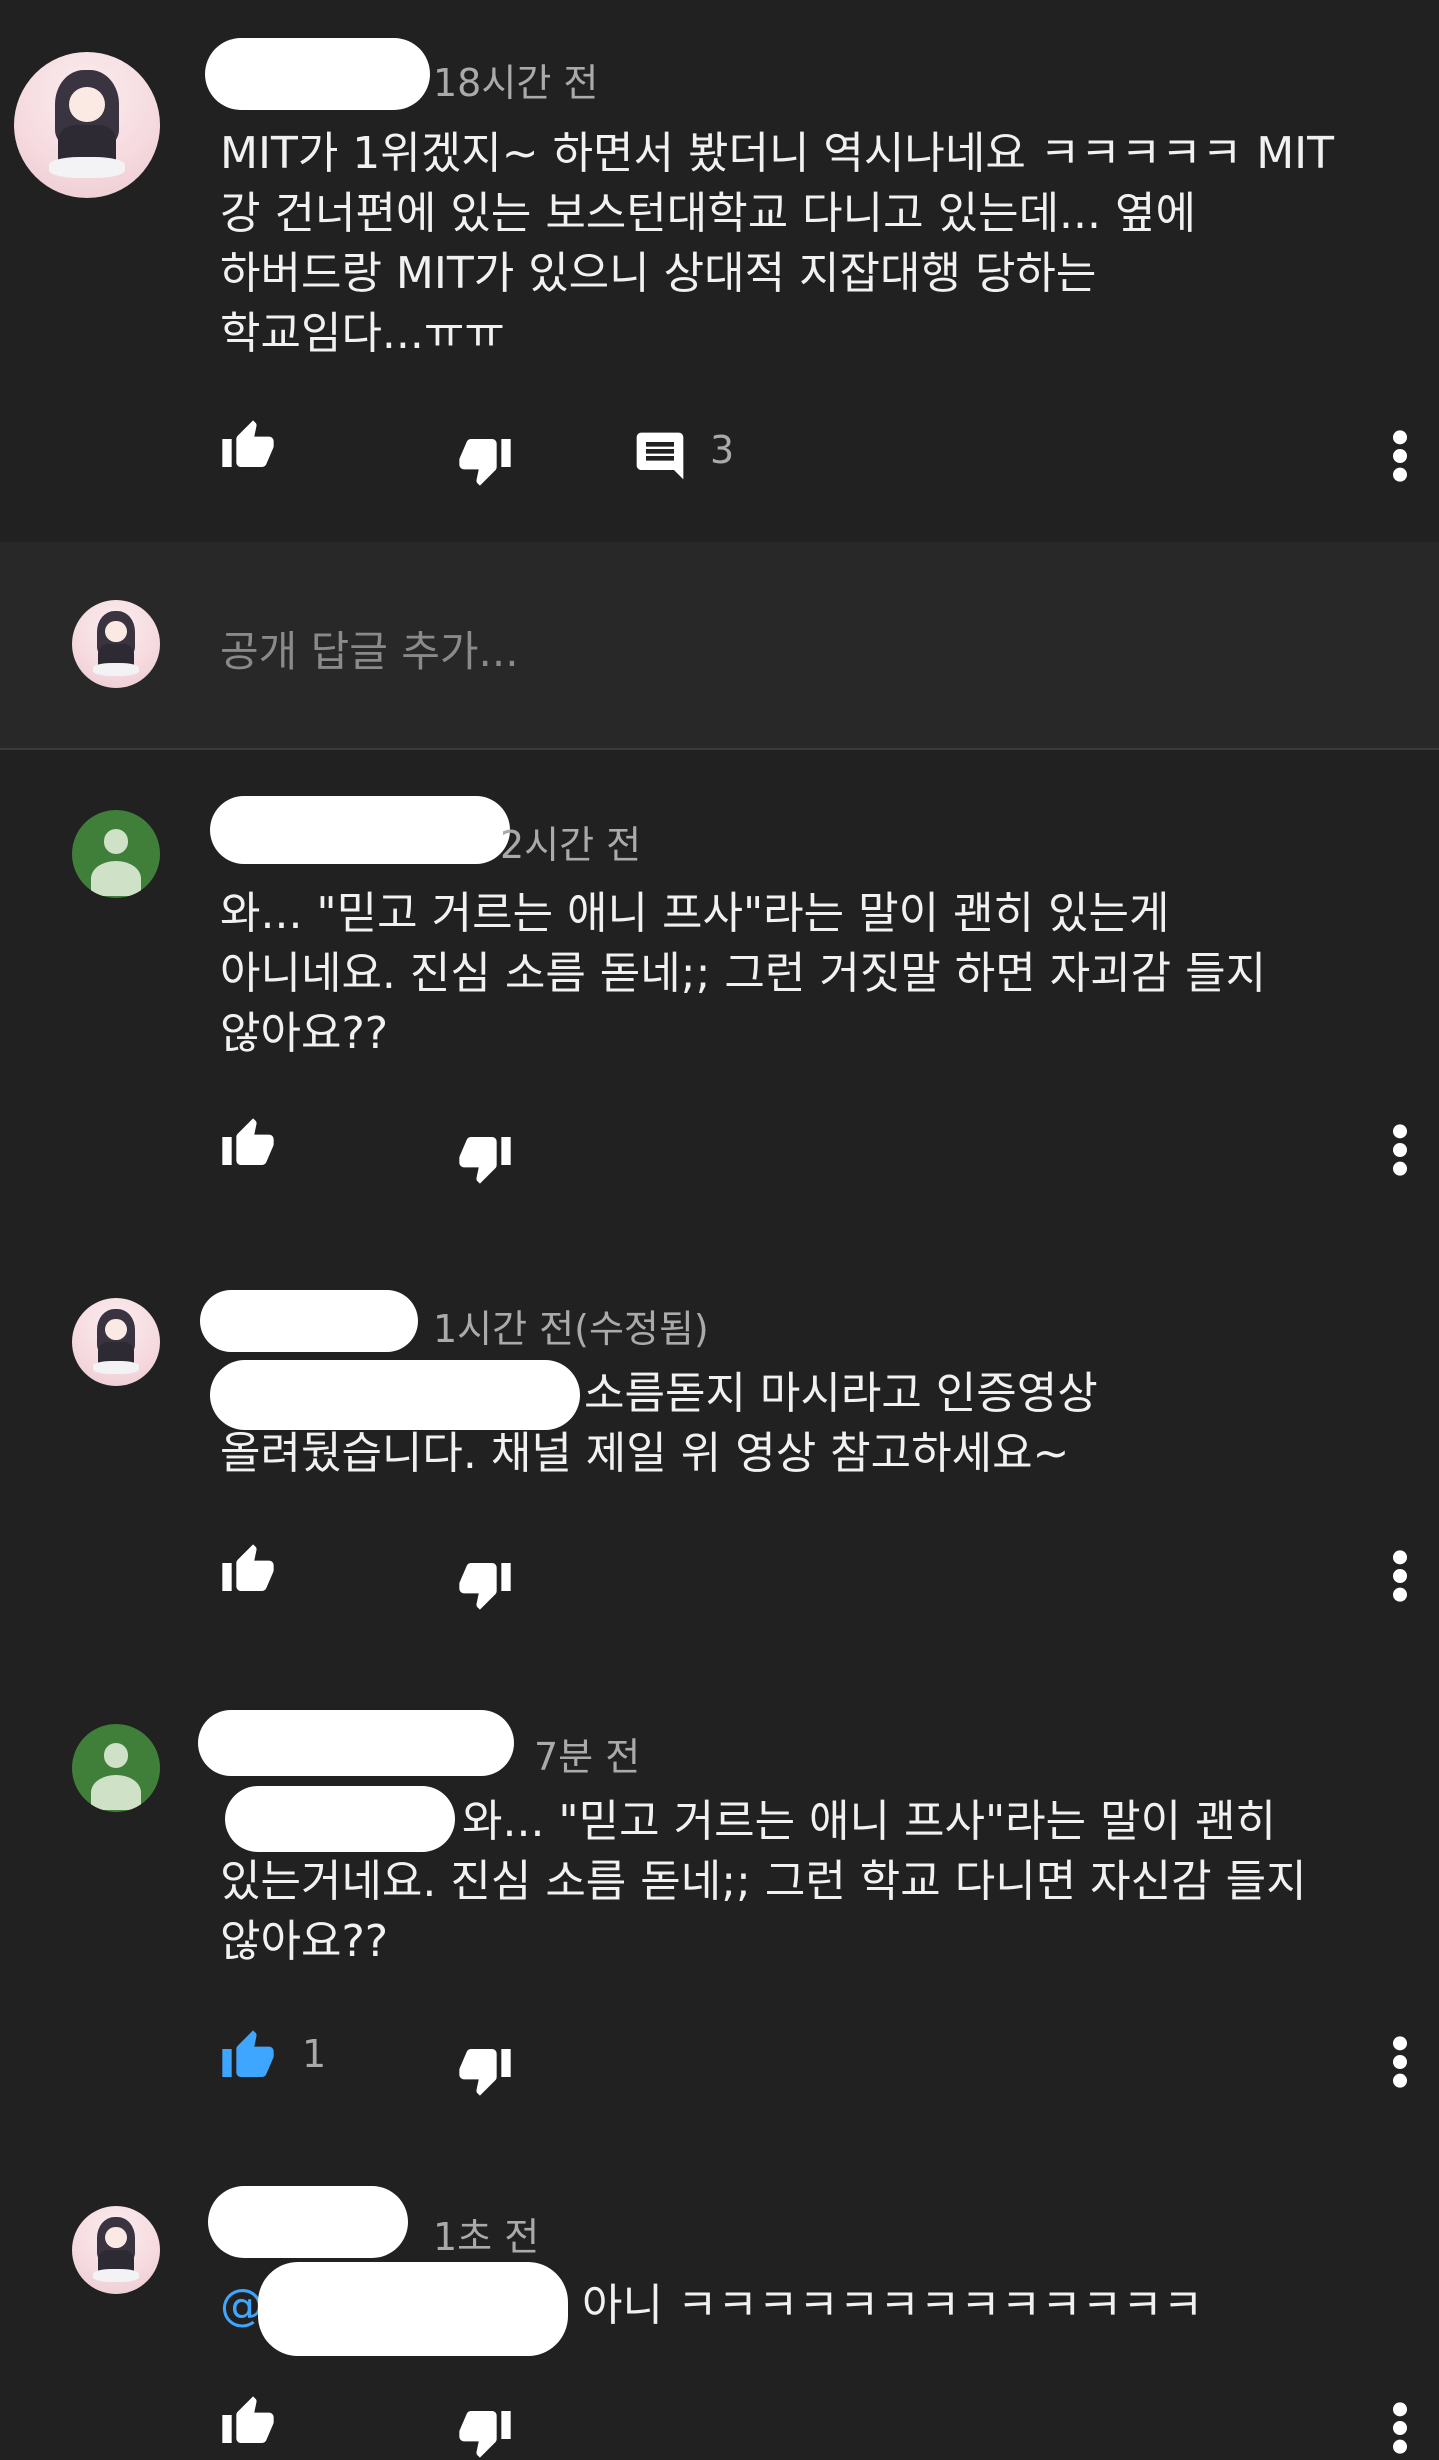 Image resolution: width=1439 pixels, height=2460 pixels. What do you see at coordinates (645, 1453) in the screenshot?
I see `comment-text-line: 올려뒀습니다. 채널 제일 위 영상 참고하세요~` at bounding box center [645, 1453].